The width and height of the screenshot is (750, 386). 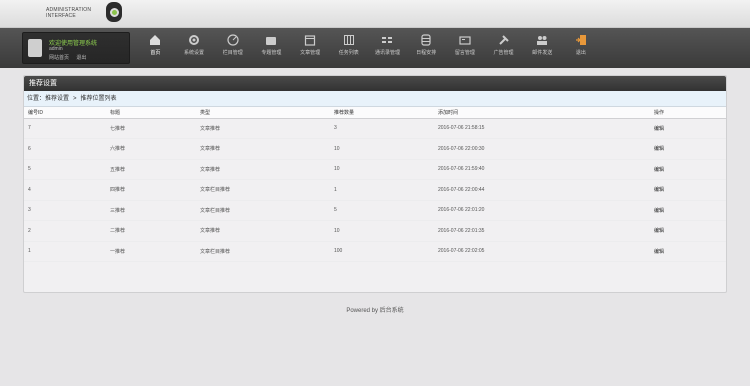 What do you see at coordinates (382, 210) in the screenshot?
I see `cell-count: 5` at bounding box center [382, 210].